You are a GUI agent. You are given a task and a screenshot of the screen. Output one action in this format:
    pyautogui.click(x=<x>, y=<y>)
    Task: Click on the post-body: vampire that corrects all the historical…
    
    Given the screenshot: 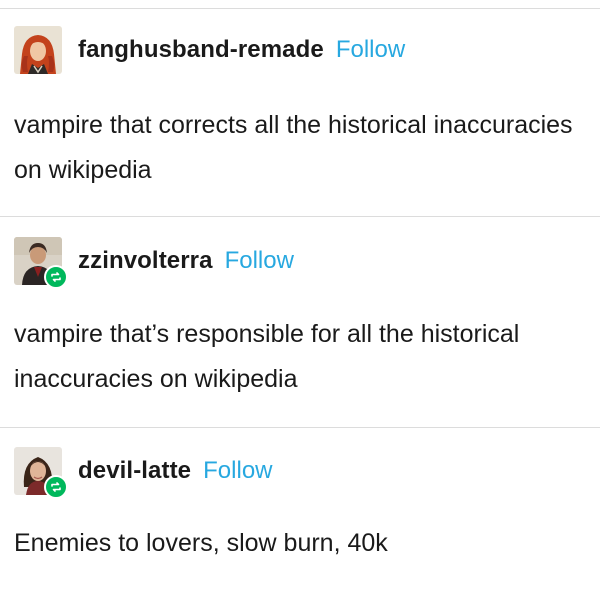 What is the action you would take?
    pyautogui.click(x=293, y=147)
    